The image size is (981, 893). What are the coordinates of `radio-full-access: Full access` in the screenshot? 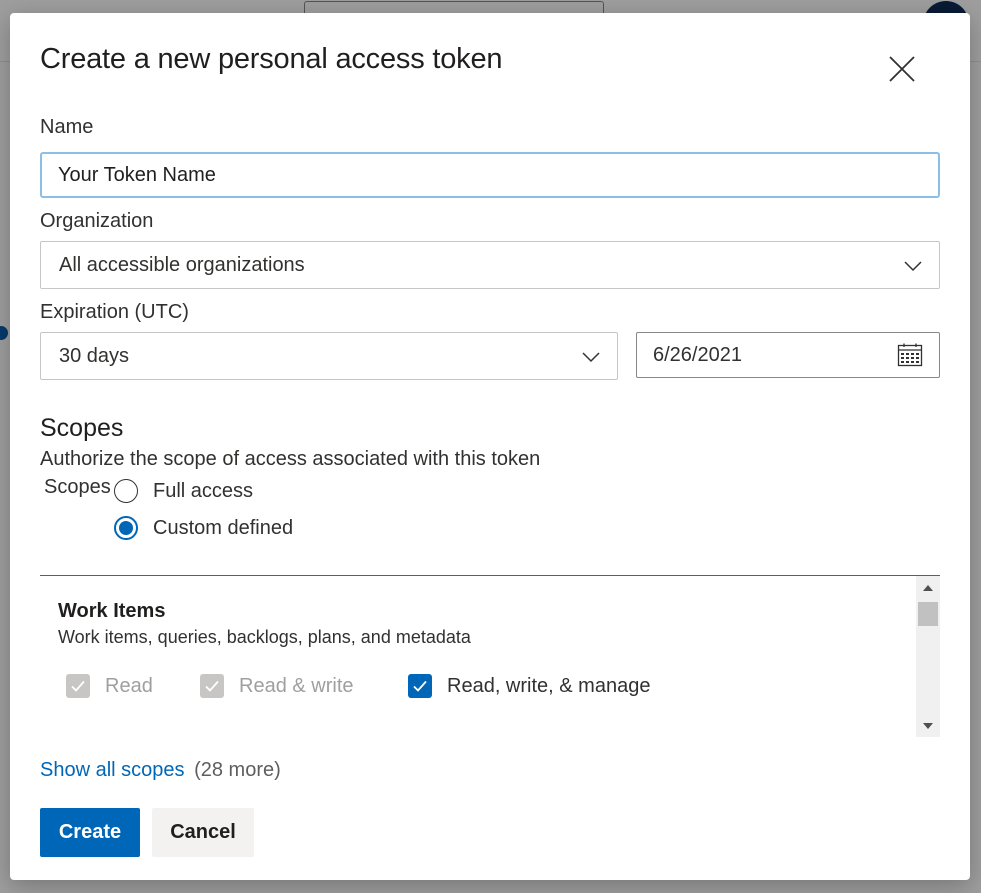 It's located at (183, 491).